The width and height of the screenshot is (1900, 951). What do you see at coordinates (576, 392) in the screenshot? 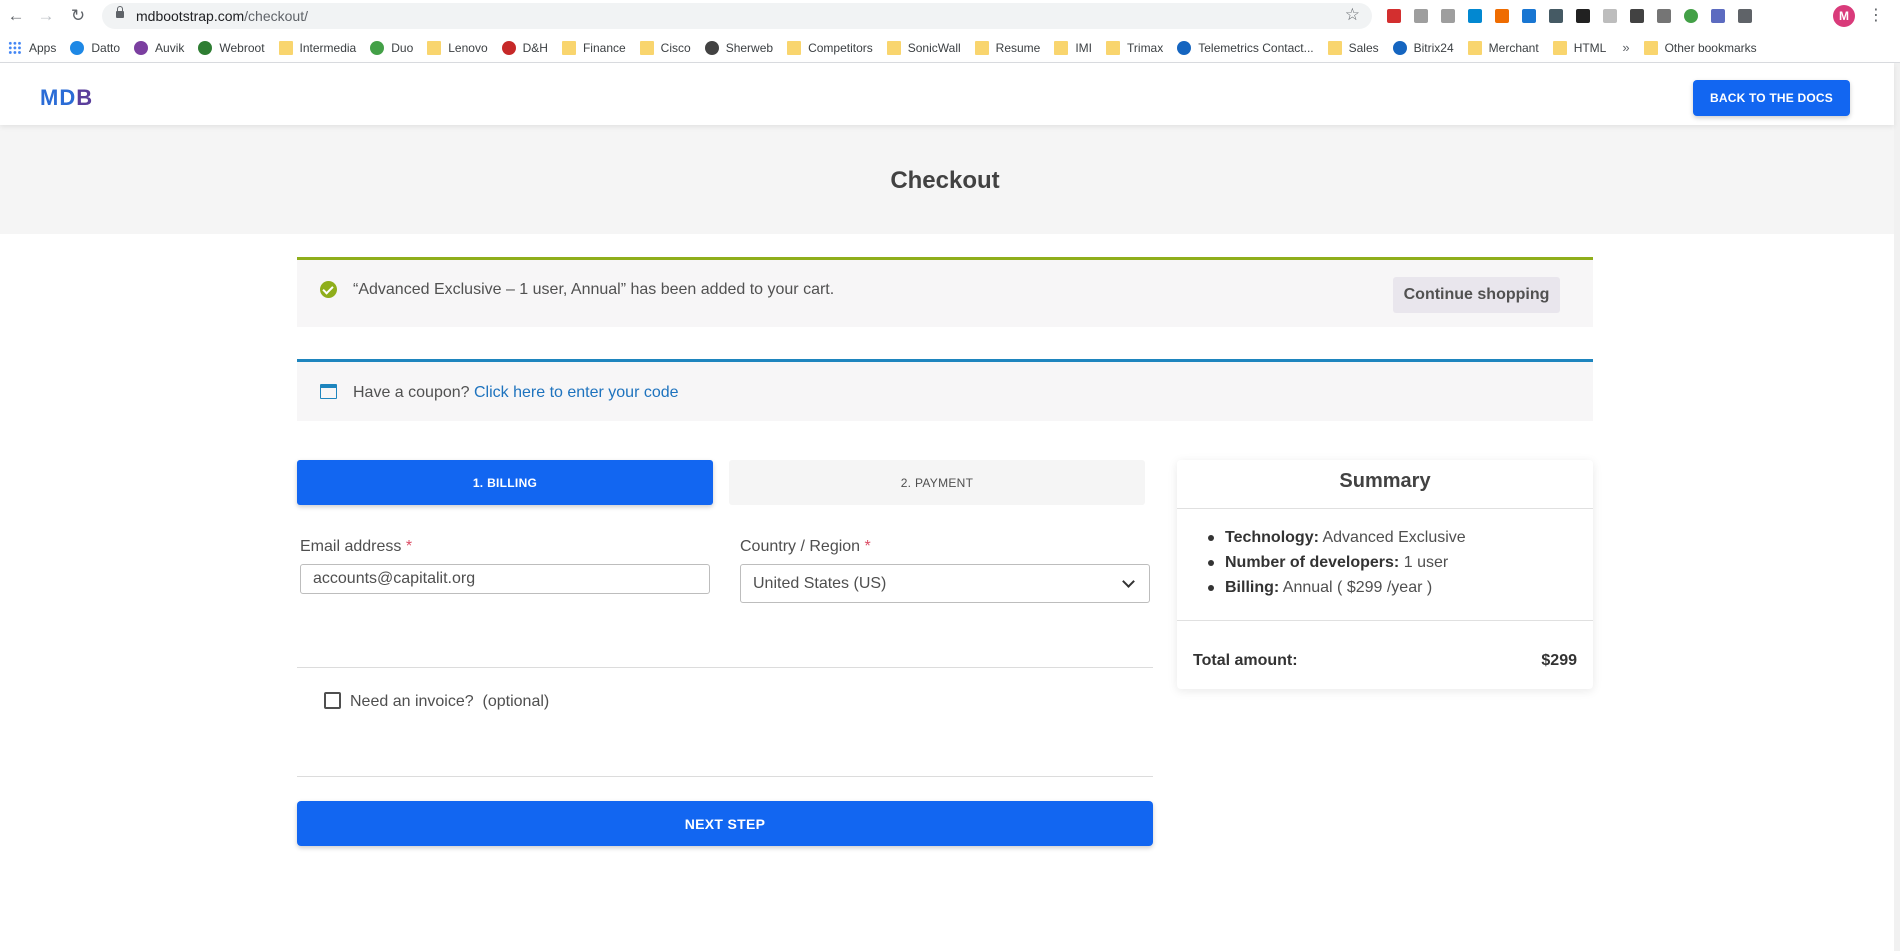
I see `enter-coupon-link: Click here to enter your code` at bounding box center [576, 392].